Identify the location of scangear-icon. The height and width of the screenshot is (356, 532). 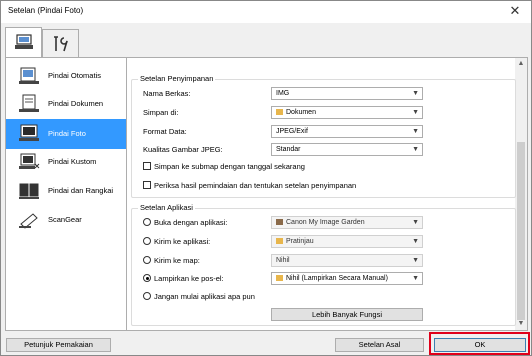
(28, 221).